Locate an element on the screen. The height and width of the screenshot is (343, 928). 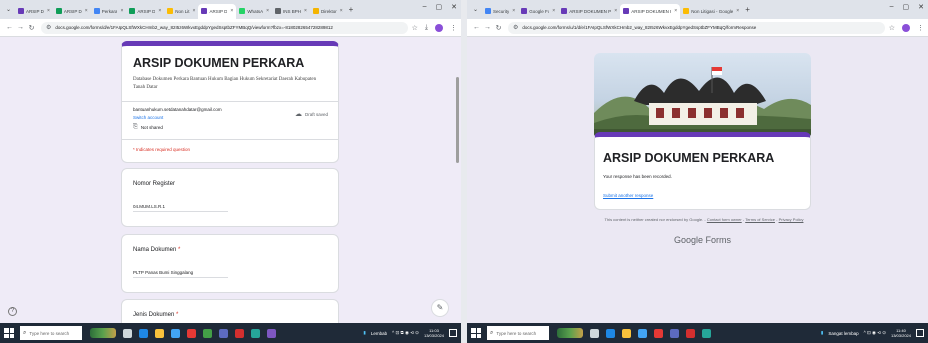
tab-label: INS BPH is located at coordinates (292, 11).